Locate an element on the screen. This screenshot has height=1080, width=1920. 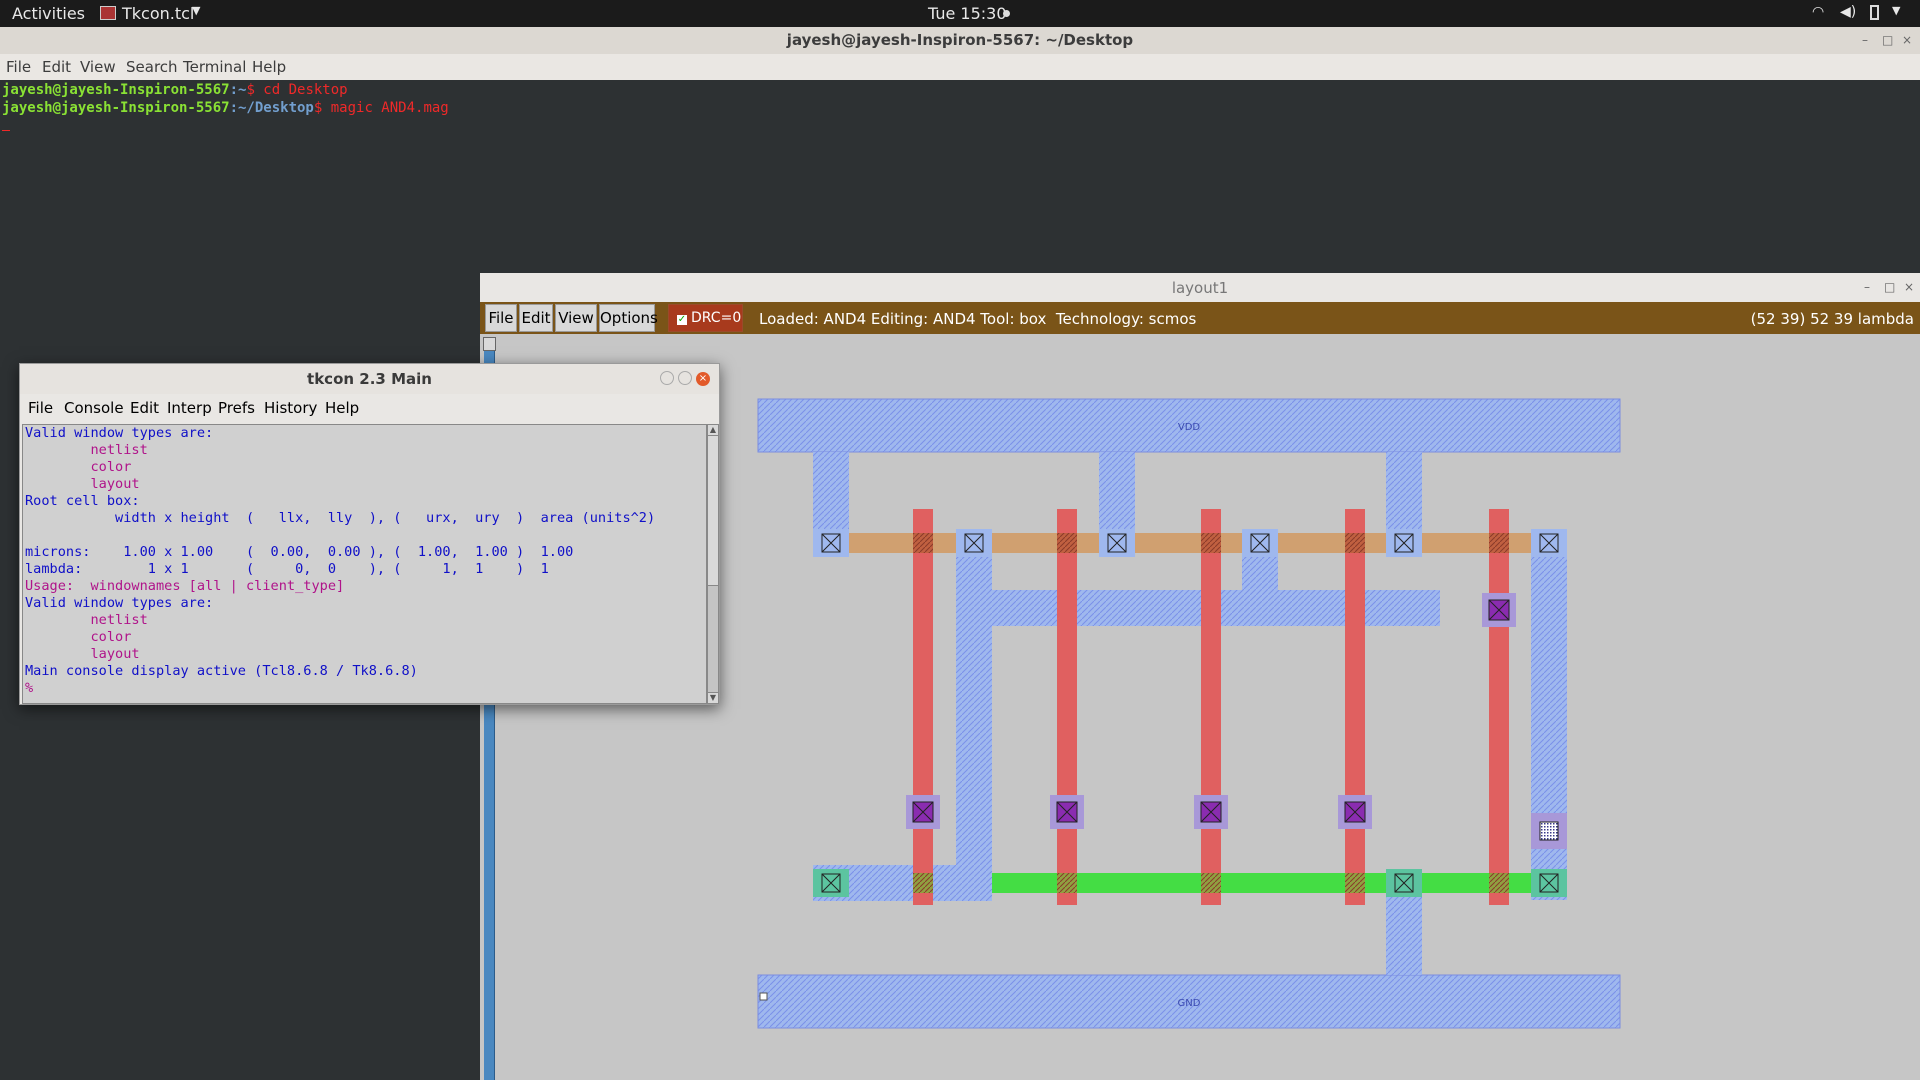
app-menu: Tkcon.tcl is located at coordinates (158, 13).